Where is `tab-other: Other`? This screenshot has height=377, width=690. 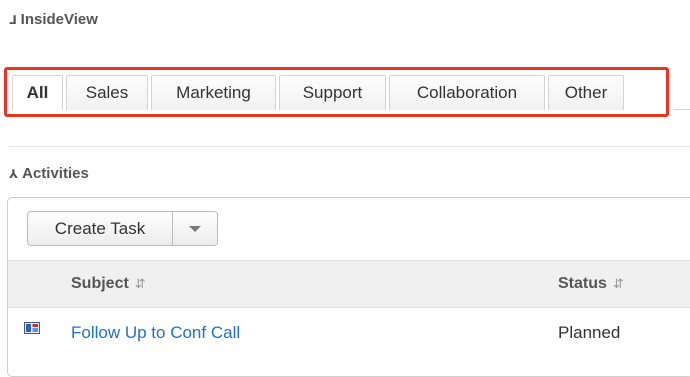
tab-other: Other is located at coordinates (586, 92).